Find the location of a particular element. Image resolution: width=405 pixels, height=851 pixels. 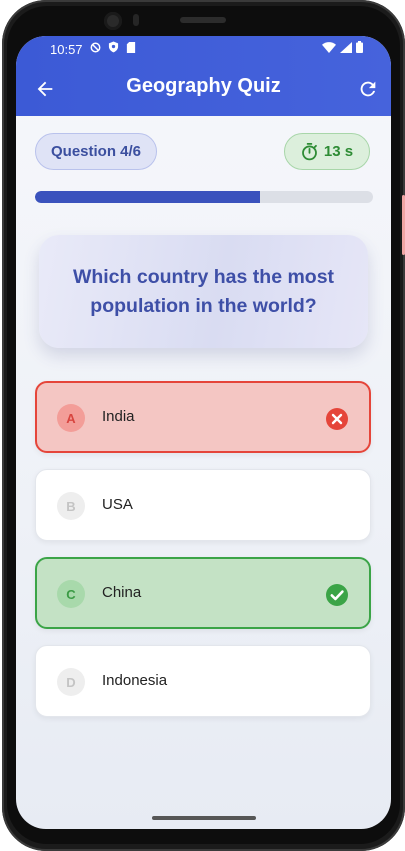

option-b: B USA is located at coordinates (203, 505).